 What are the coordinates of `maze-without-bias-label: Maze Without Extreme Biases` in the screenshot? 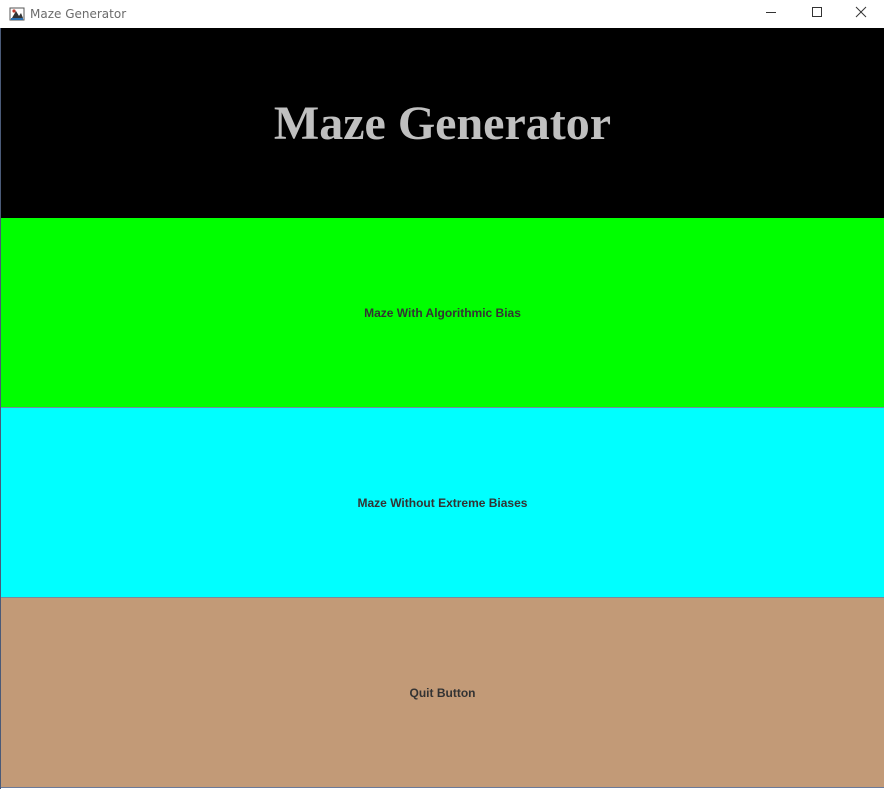 It's located at (442, 502).